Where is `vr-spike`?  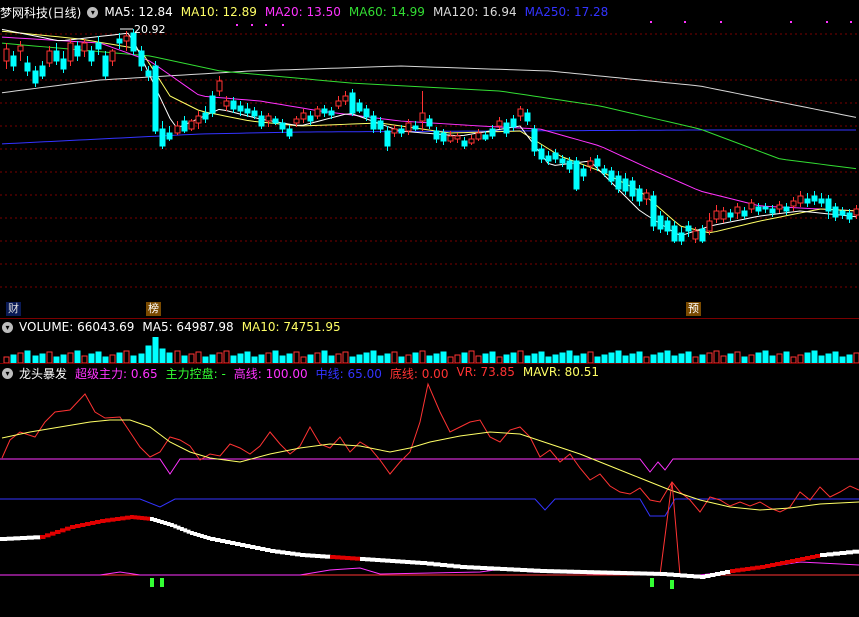
vr-spike is located at coordinates (670, 528).